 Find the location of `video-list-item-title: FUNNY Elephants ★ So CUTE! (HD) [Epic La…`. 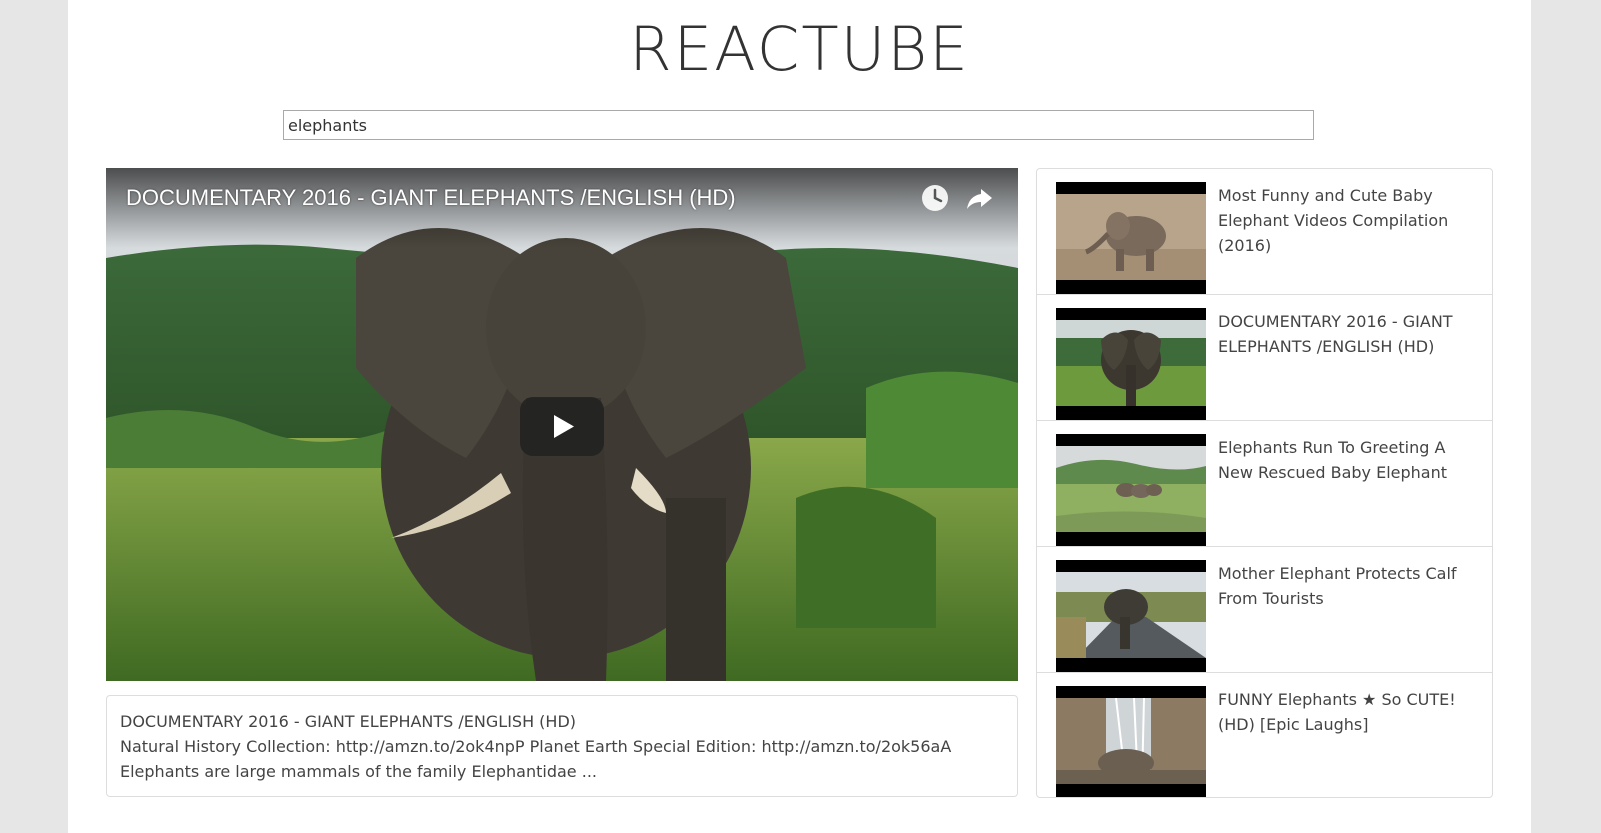

video-list-item-title: FUNNY Elephants ★ So CUTE! (HD) [Epic La… is located at coordinates (1345, 712).